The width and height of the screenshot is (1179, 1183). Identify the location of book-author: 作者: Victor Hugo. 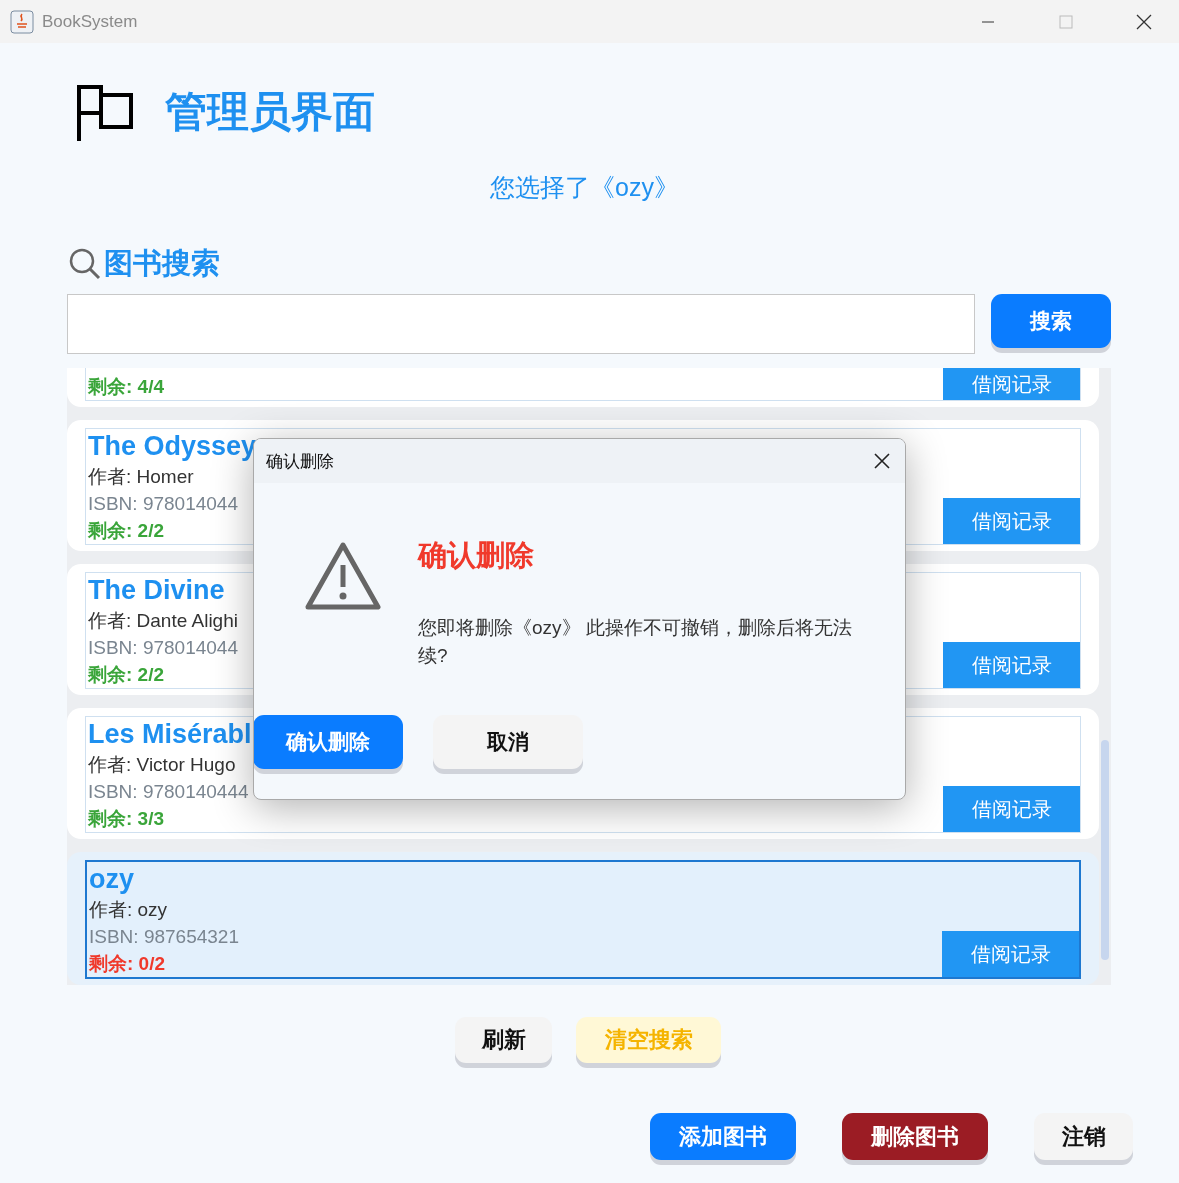
(162, 765).